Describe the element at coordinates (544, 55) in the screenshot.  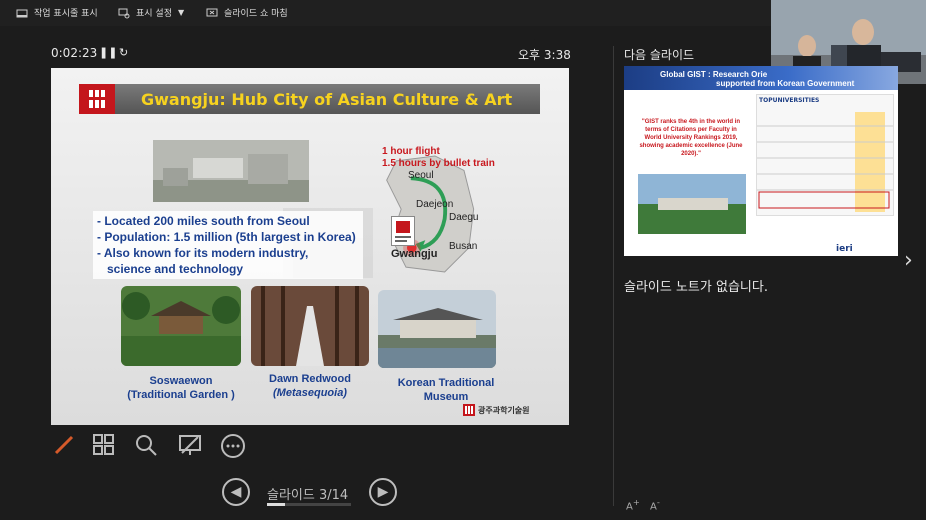
I see `current-time: 오후 3:38` at that location.